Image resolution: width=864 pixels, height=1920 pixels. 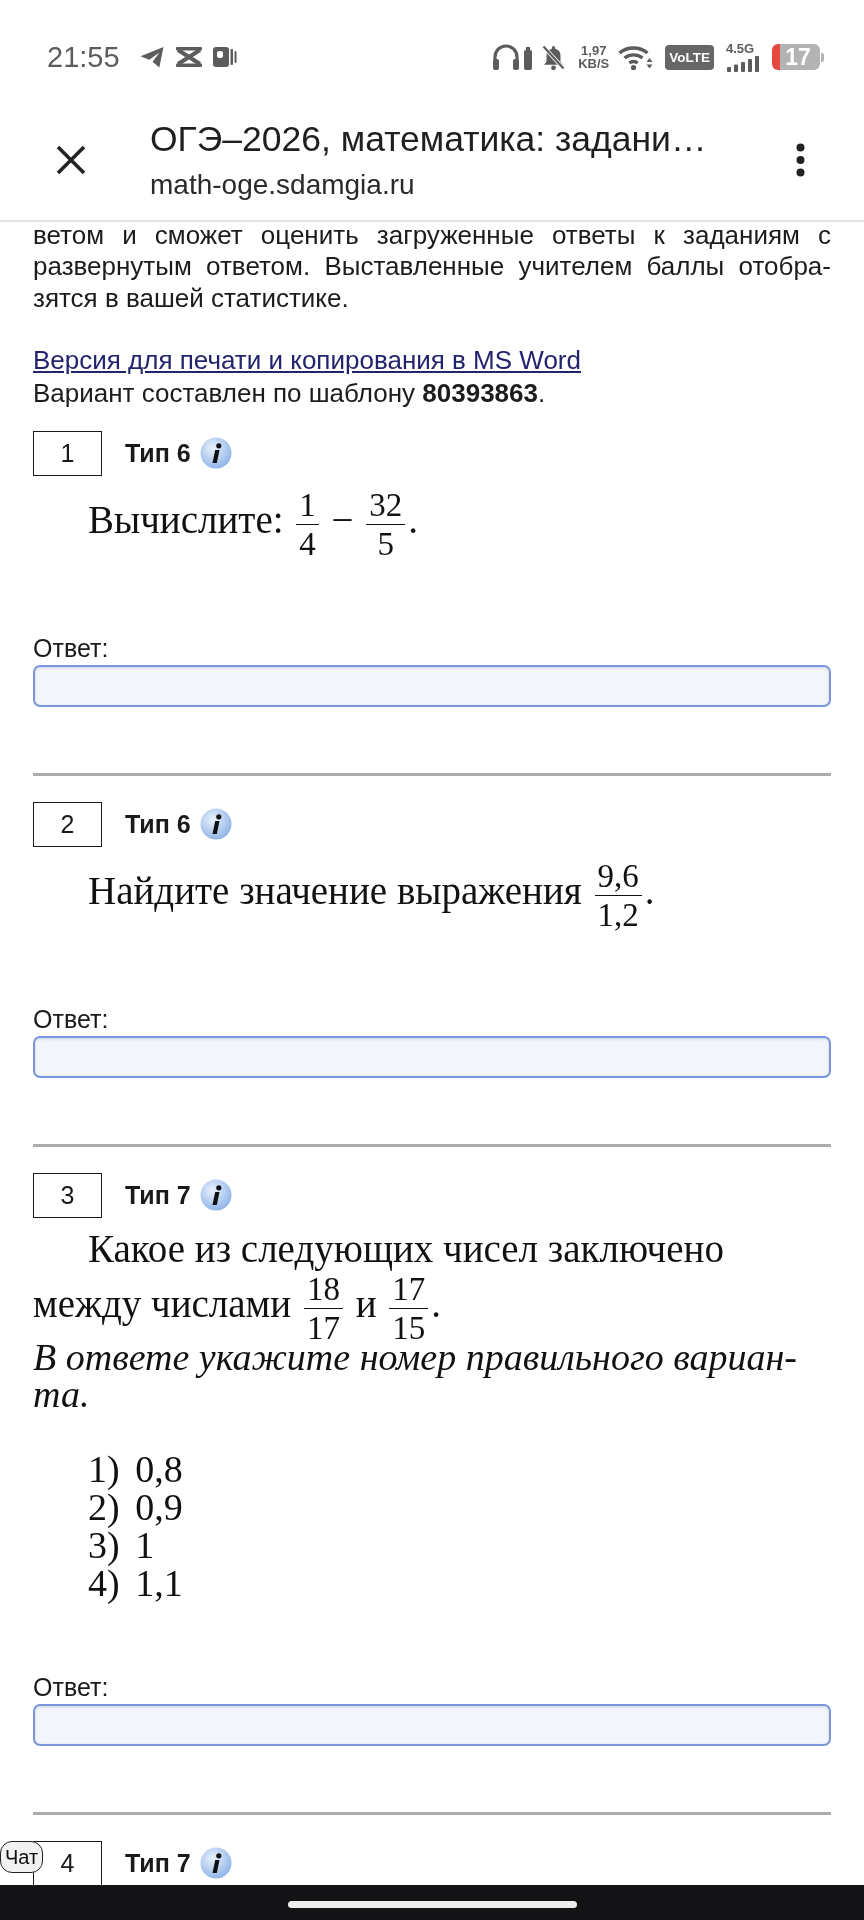 What do you see at coordinates (67, 453) in the screenshot?
I see `task-number: 1` at bounding box center [67, 453].